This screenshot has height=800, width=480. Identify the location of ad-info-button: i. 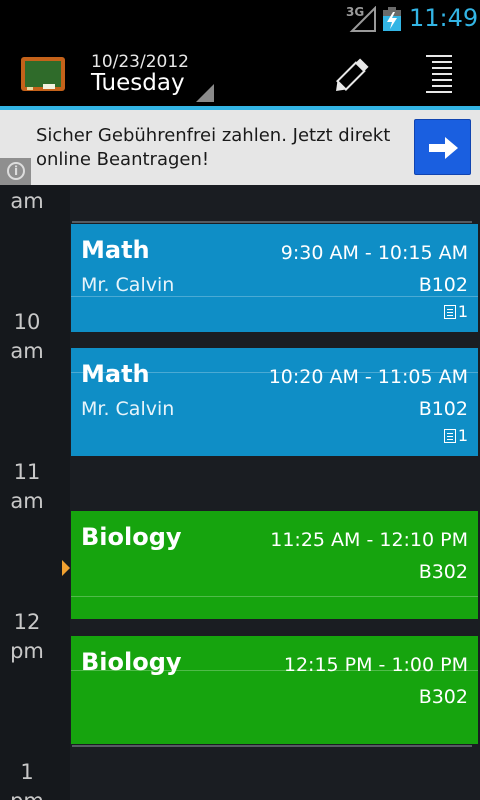
(15, 171).